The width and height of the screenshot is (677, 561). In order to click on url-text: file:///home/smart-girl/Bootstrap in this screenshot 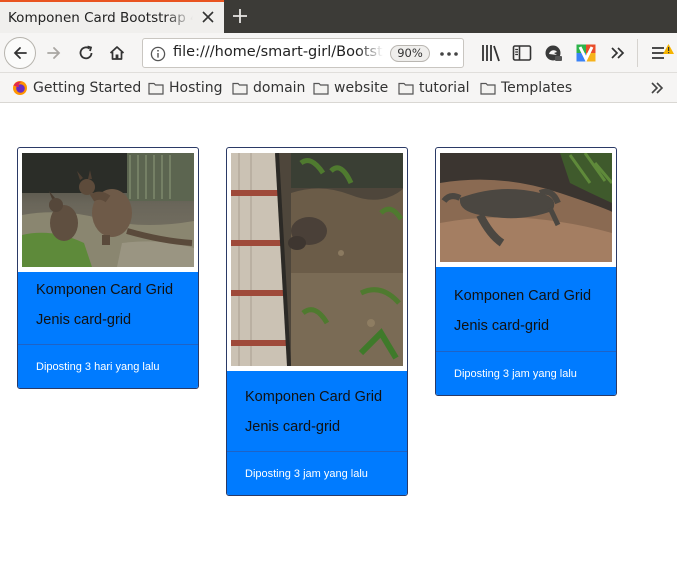, I will do `click(278, 52)`.